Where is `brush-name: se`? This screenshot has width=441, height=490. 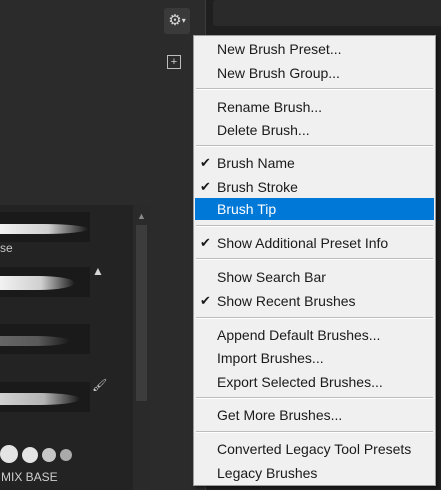 brush-name: se is located at coordinates (6, 248).